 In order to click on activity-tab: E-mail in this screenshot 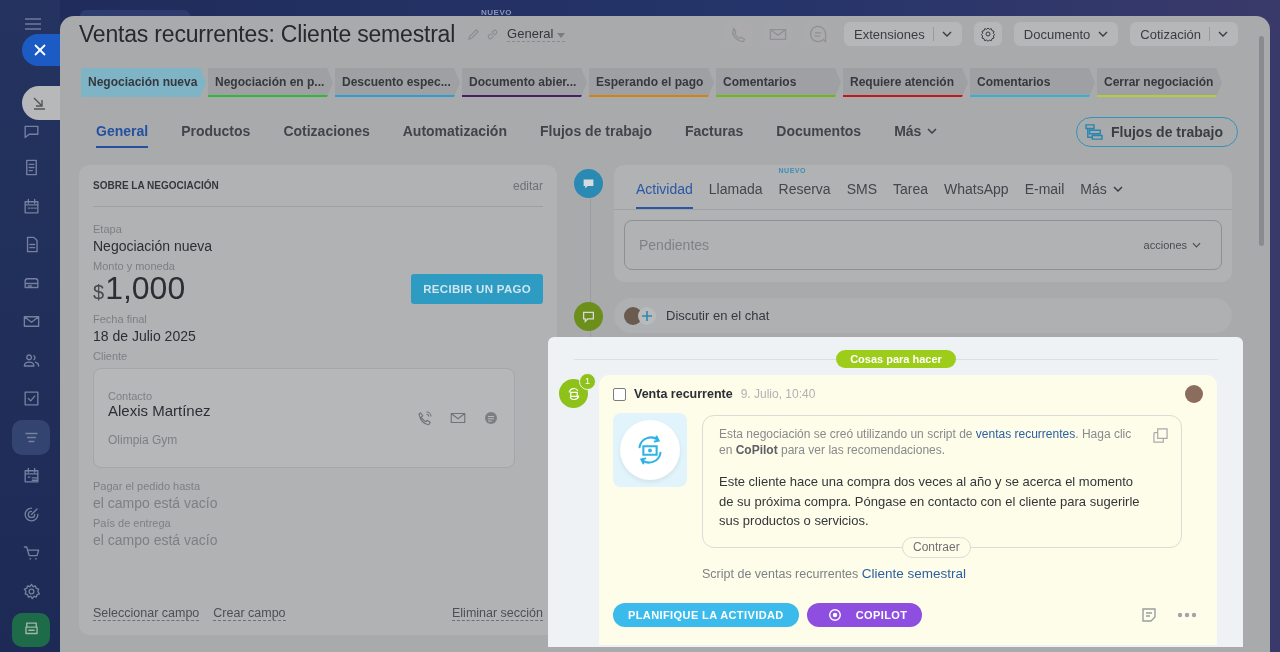, I will do `click(1044, 195)`.